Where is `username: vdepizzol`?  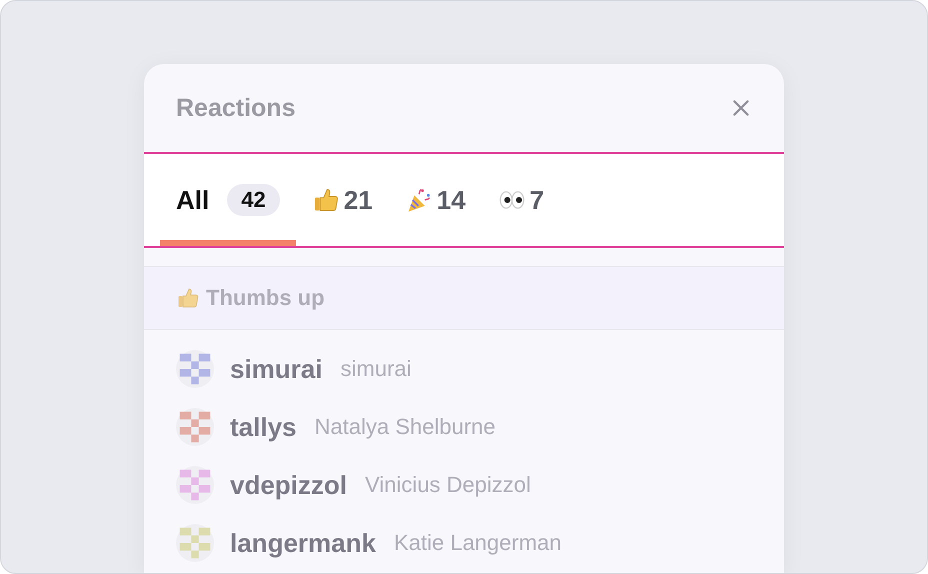 username: vdepizzol is located at coordinates (289, 485).